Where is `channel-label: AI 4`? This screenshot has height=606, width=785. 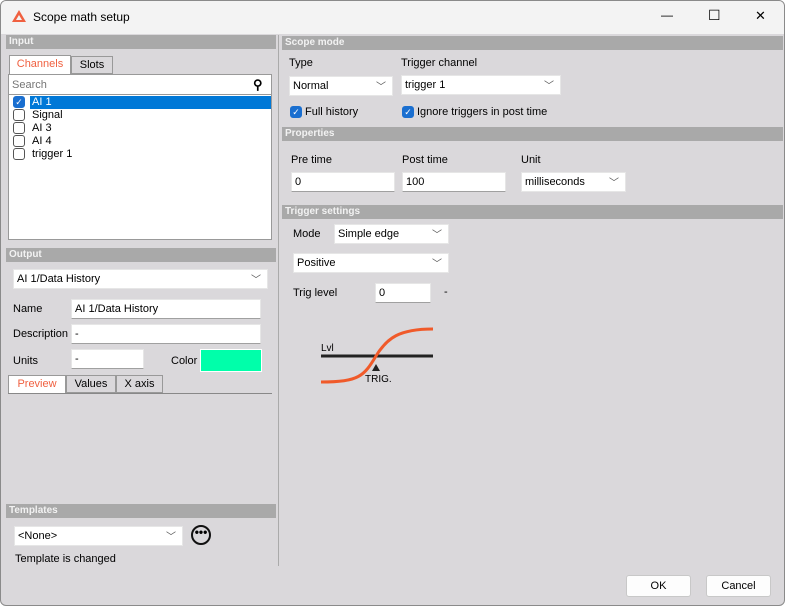
channel-label: AI 4 is located at coordinates (42, 141).